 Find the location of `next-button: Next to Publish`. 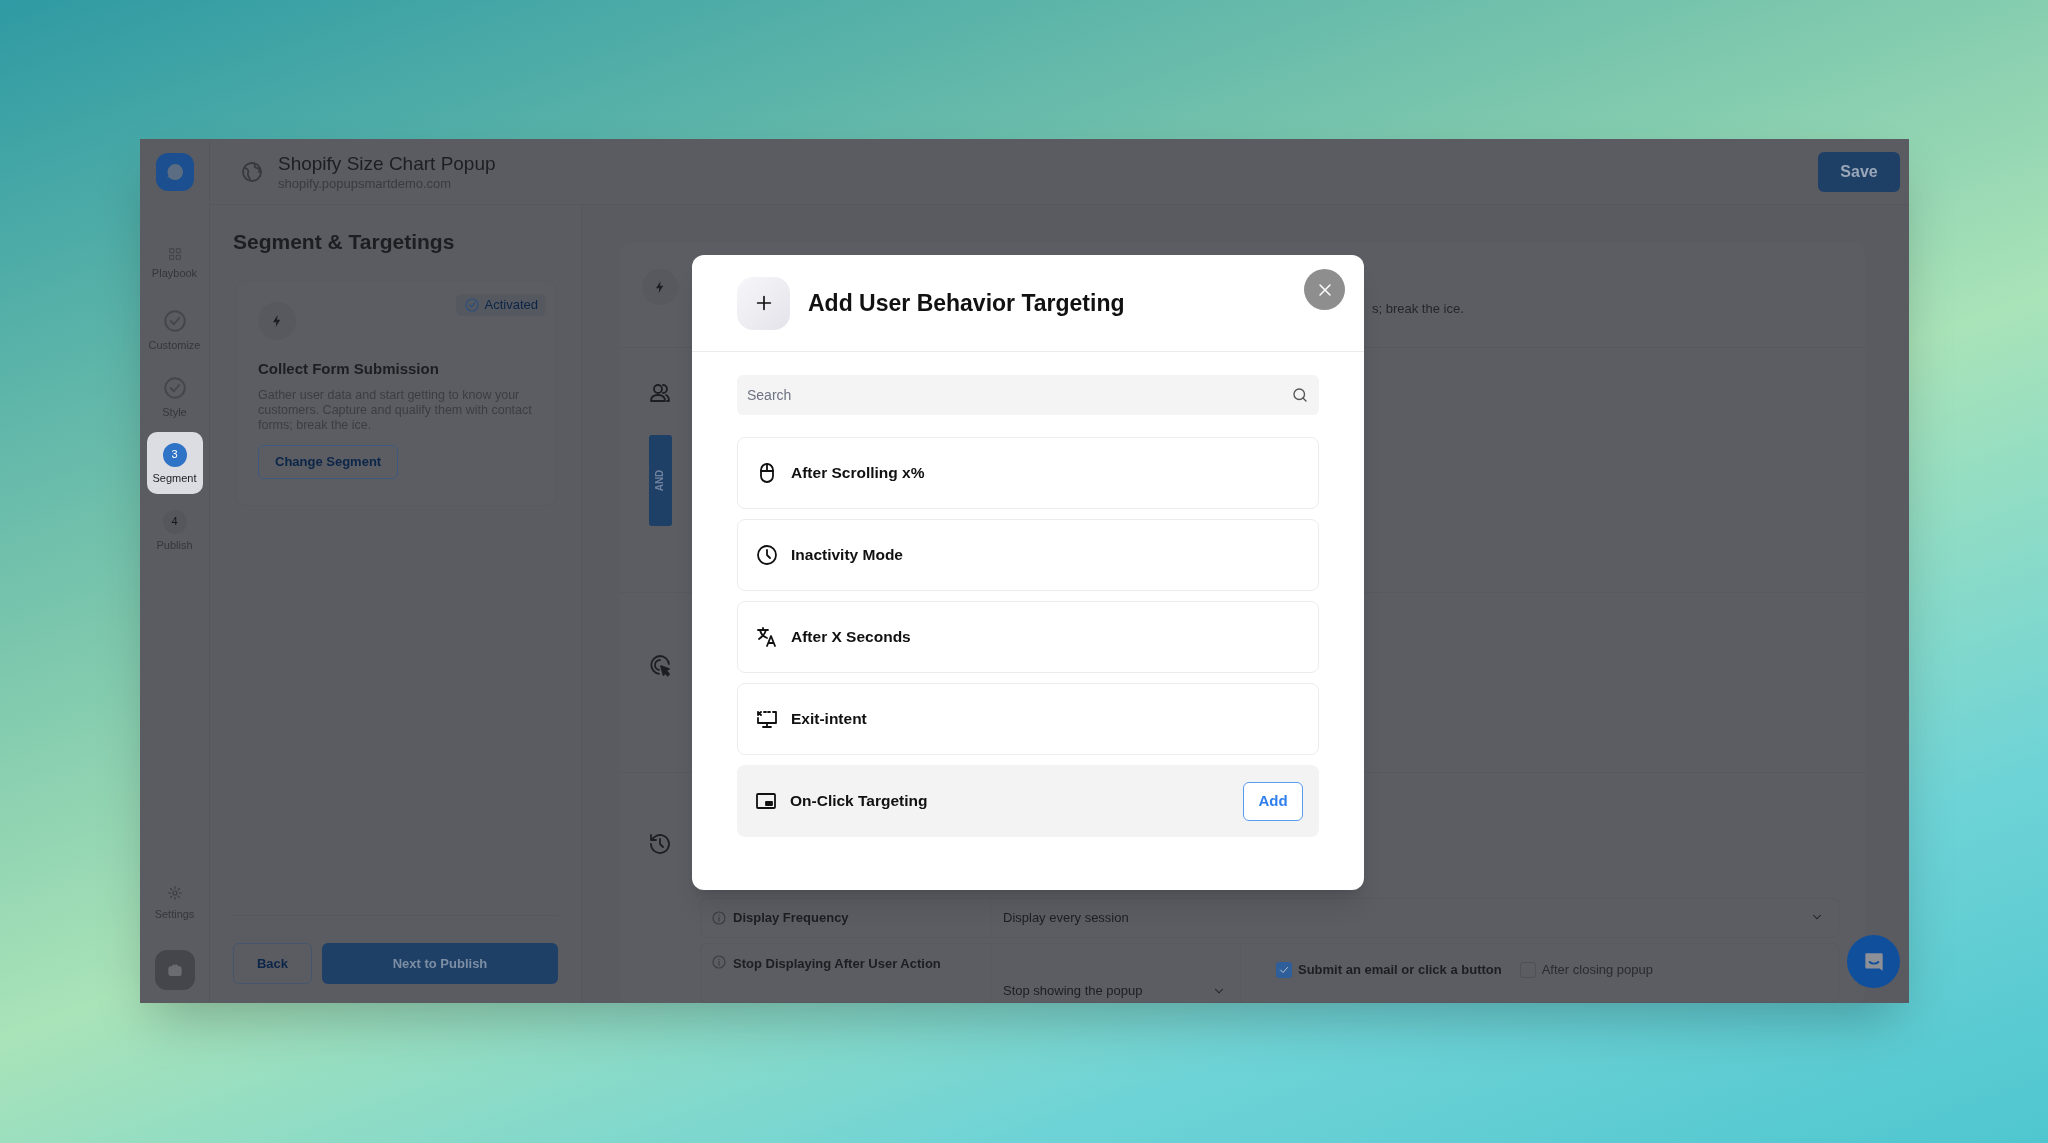

next-button: Next to Publish is located at coordinates (440, 963).